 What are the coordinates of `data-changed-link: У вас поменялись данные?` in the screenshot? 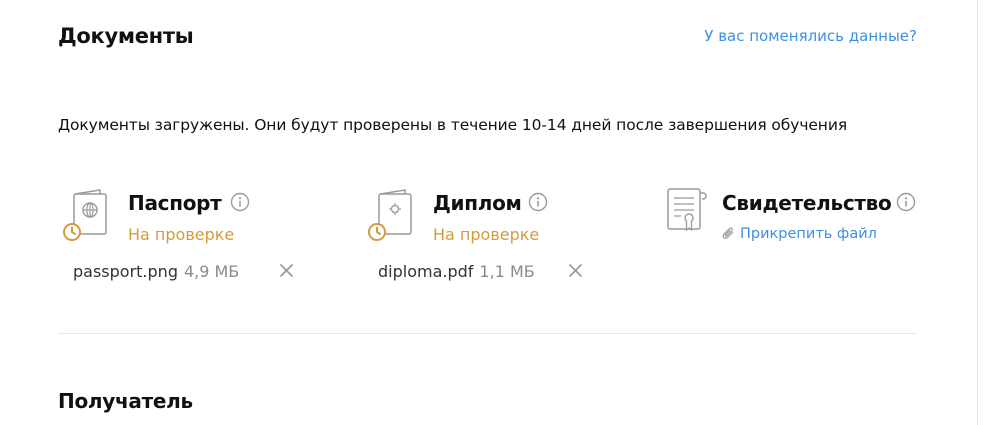 It's located at (810, 36).